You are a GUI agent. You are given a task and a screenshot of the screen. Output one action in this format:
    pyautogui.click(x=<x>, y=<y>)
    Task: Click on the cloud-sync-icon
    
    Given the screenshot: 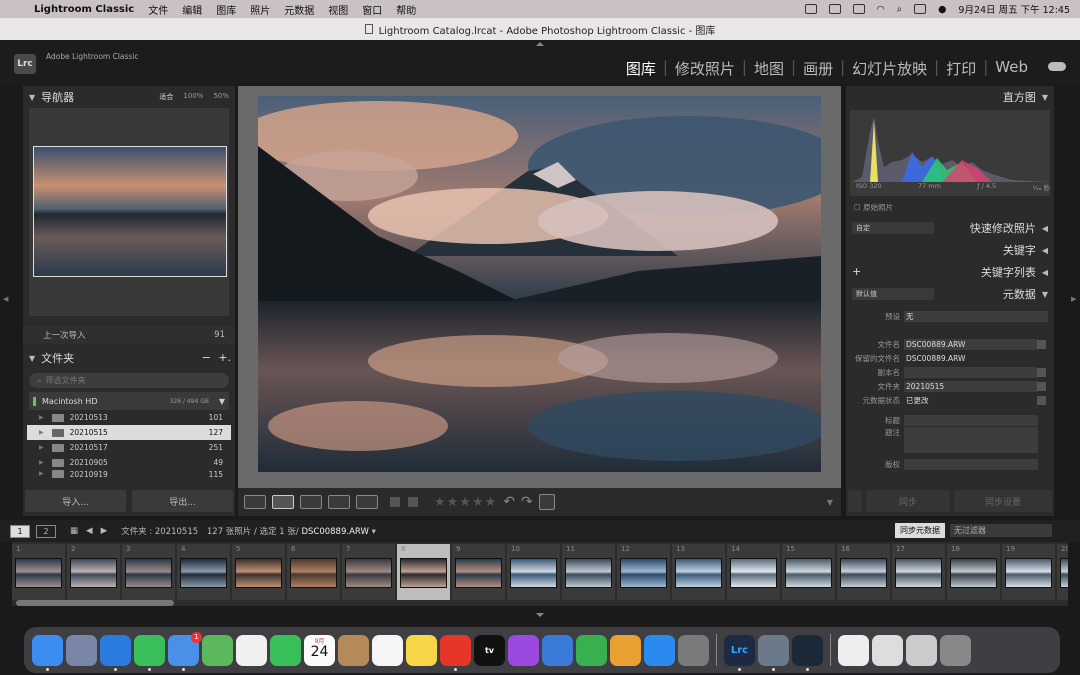 What is the action you would take?
    pyautogui.click(x=1057, y=66)
    